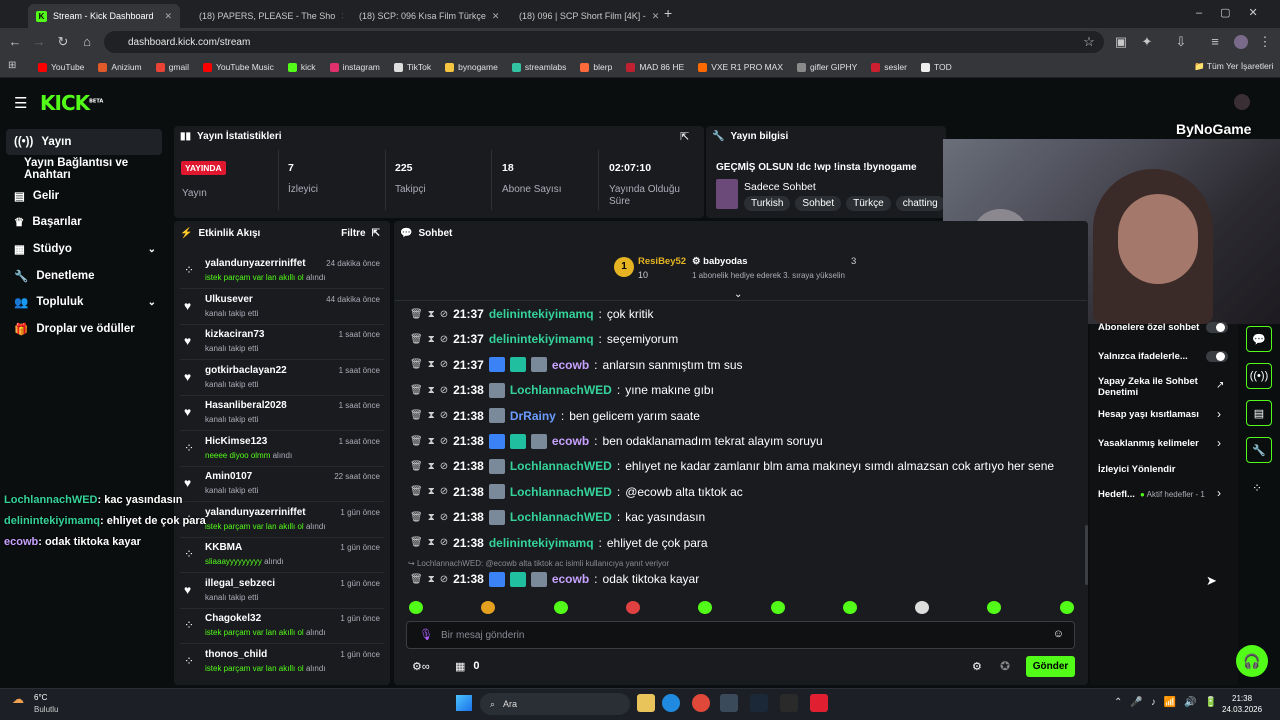 The height and width of the screenshot is (720, 1280). What do you see at coordinates (544, 339) in the screenshot?
I see `chat-message: 🗑 ⧗ ⊘ 21:37 delinintekiyimamq: seçemiyorum` at bounding box center [544, 339].